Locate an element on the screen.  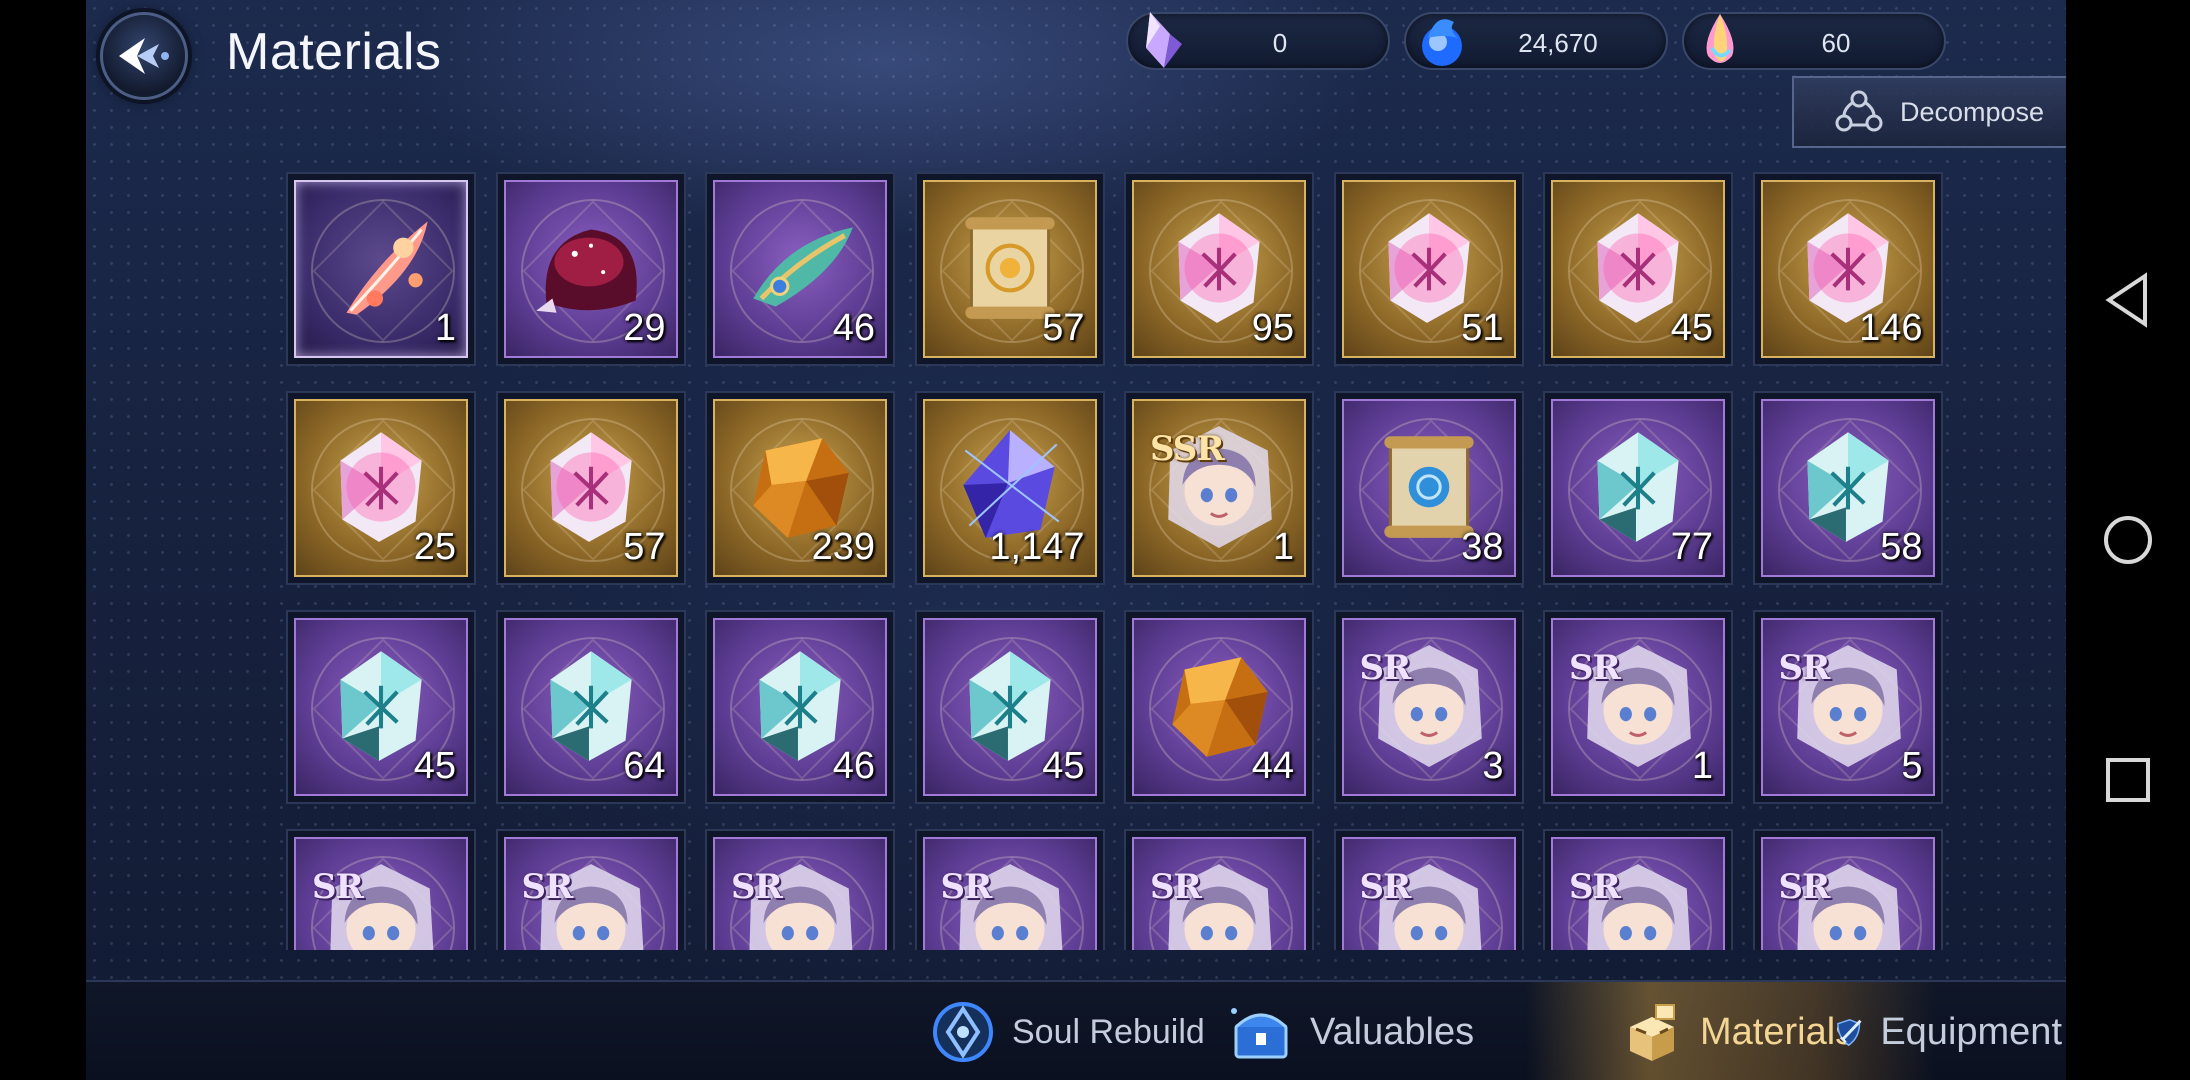
item-frame: 1 is located at coordinates (381, 269).